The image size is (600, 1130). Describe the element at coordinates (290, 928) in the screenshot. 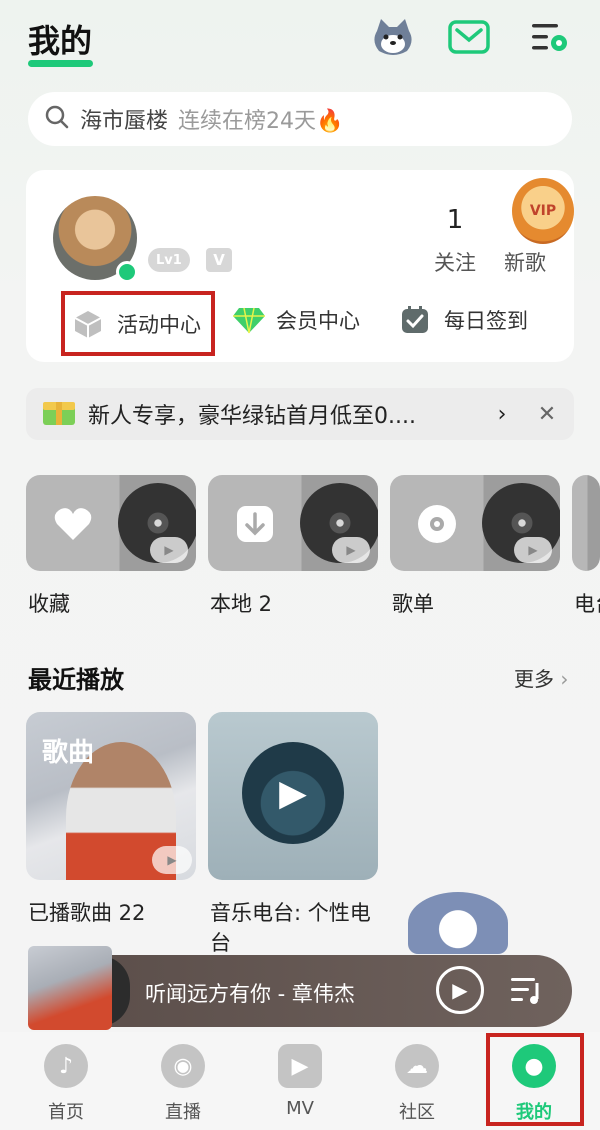

I see `radio-caption: 音乐电台: 个性电台` at that location.